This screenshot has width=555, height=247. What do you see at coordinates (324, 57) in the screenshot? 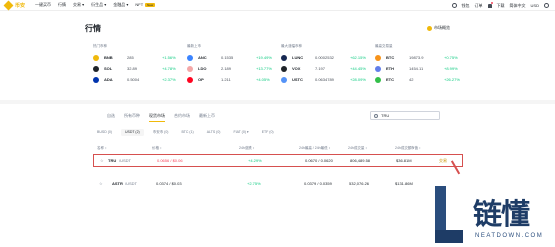
I see `coin-price: 0.0002532` at bounding box center [324, 57].